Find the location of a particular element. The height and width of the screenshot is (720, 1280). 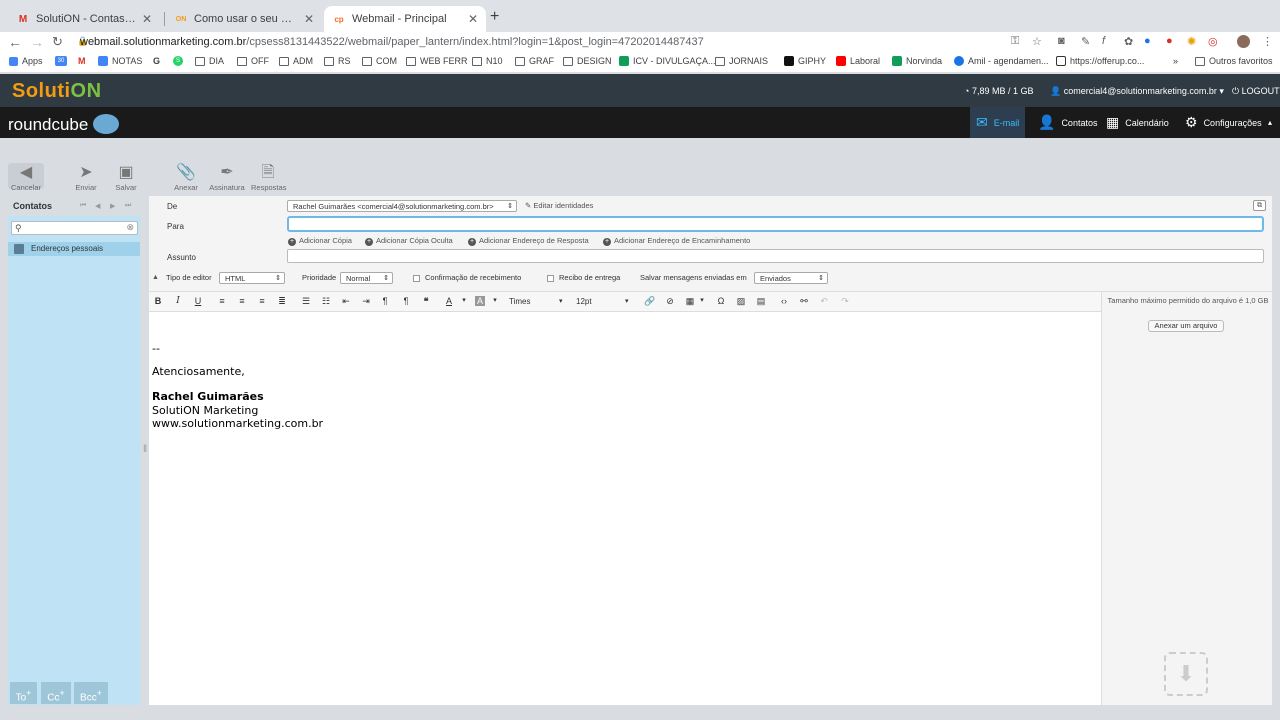

italic-icon: I is located at coordinates (178, 301).